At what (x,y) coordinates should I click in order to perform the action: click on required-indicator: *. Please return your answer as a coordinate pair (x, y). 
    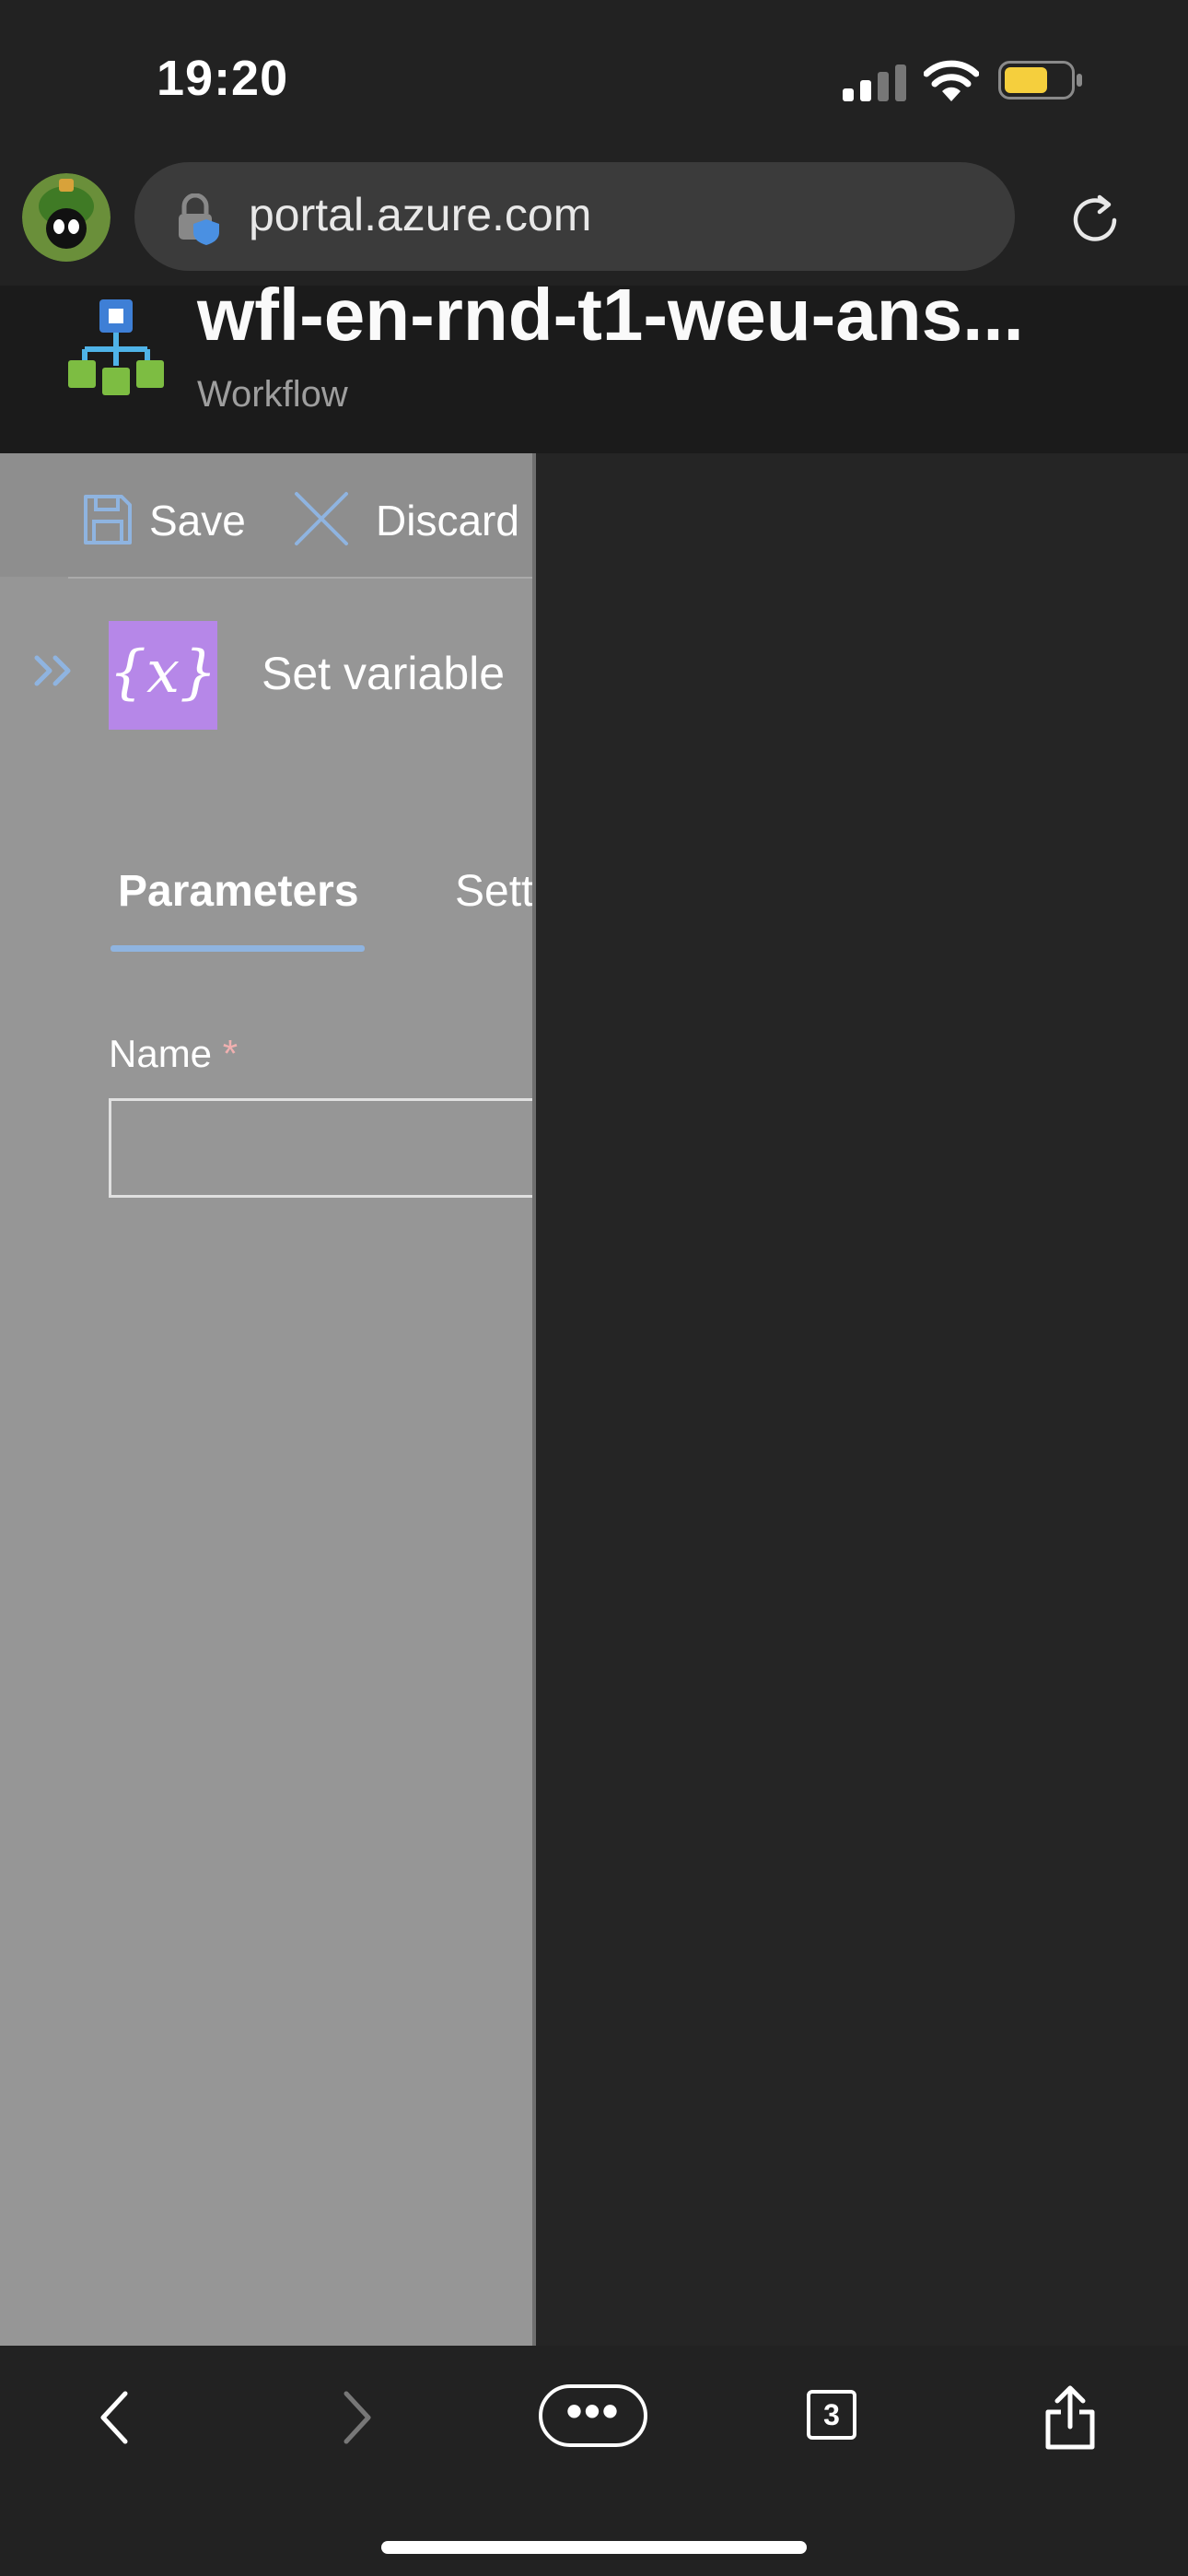
    Looking at the image, I should click on (230, 1053).